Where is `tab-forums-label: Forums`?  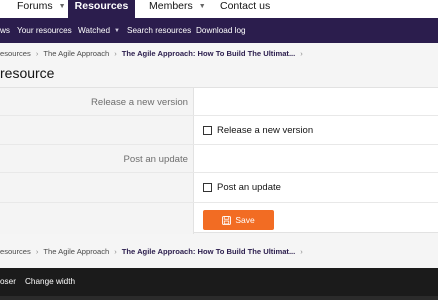
tab-forums-label: Forums is located at coordinates (35, 6).